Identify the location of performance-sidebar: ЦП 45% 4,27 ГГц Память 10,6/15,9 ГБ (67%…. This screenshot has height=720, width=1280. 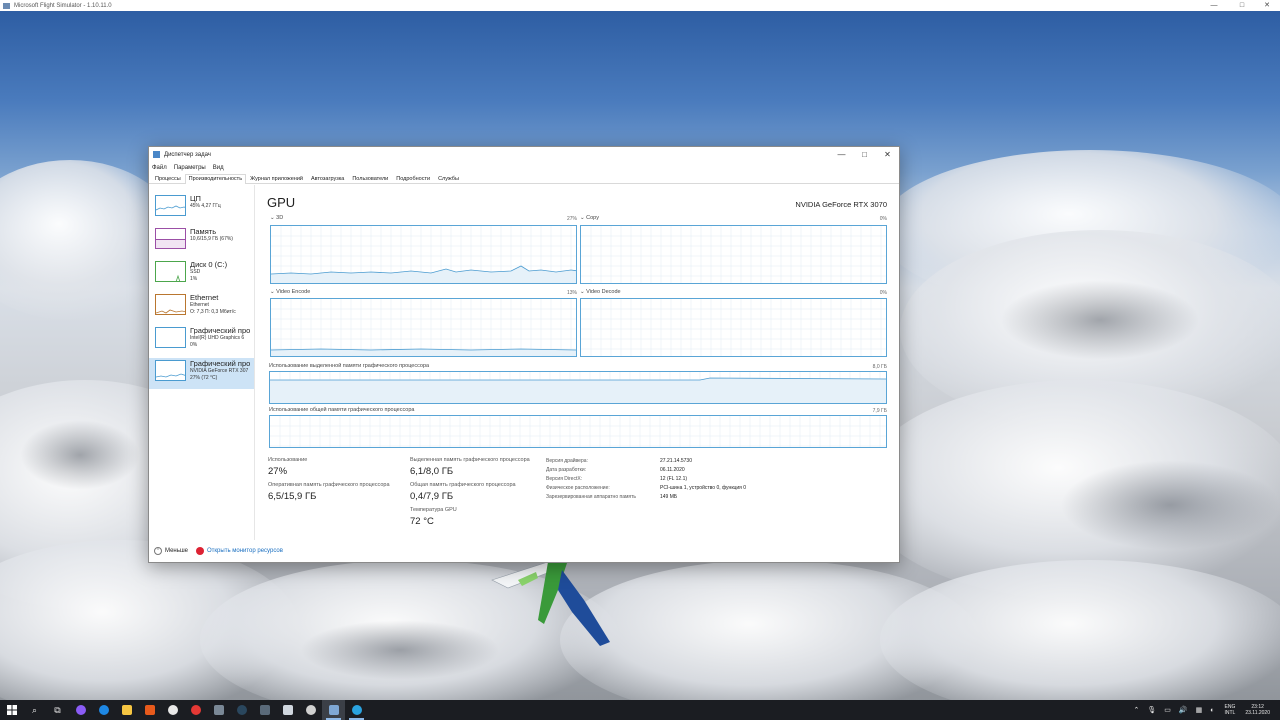
(202, 362).